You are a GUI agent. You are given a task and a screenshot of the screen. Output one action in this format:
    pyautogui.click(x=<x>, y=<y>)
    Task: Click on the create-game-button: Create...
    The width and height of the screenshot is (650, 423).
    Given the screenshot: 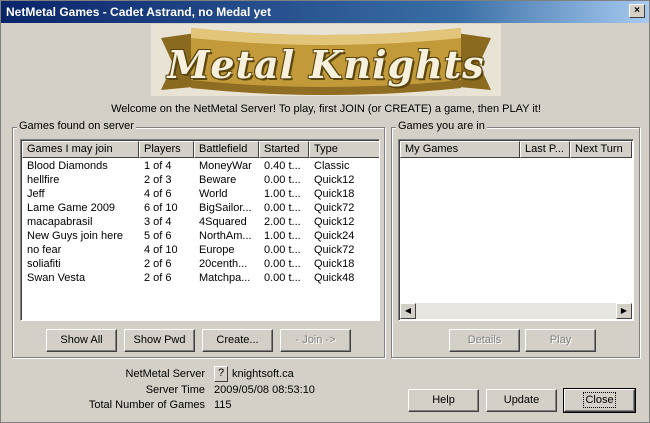 What is the action you would take?
    pyautogui.click(x=237, y=340)
    